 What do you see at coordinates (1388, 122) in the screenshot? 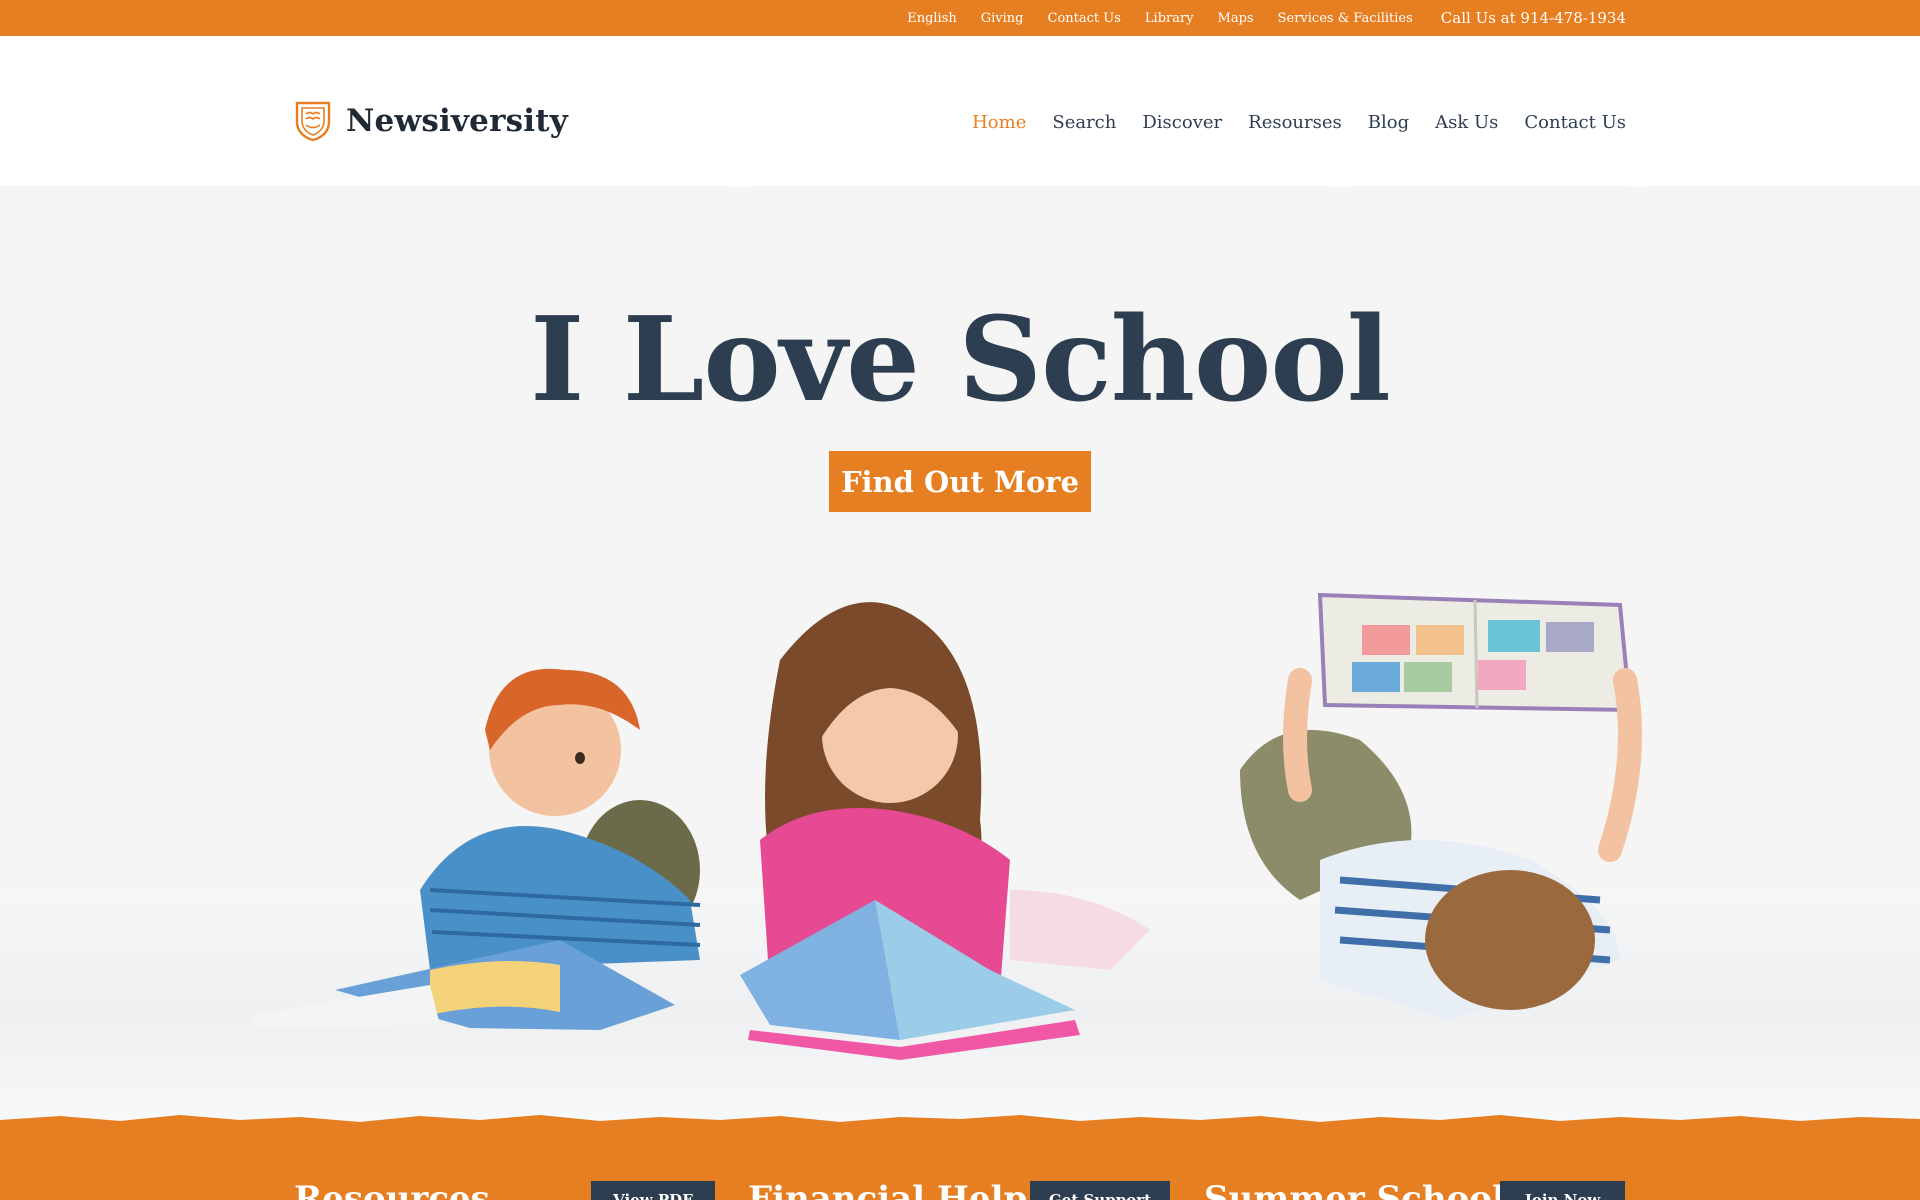
I see `nav-item-blog: Blog` at bounding box center [1388, 122].